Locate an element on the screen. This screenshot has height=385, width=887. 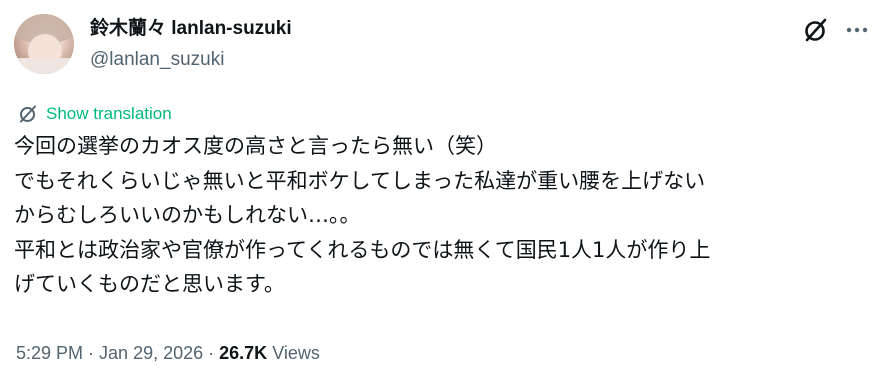
tweet-meta: 5:29 PM · Jan 29, 2026 · 26.7K Views is located at coordinates (168, 353).